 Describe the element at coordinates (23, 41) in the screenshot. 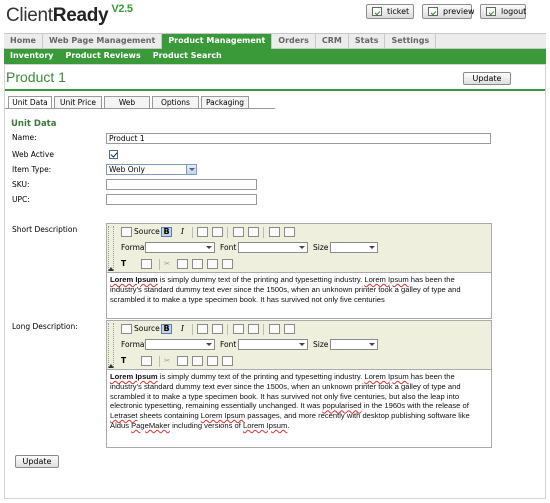

I see `nav-home: Home` at that location.